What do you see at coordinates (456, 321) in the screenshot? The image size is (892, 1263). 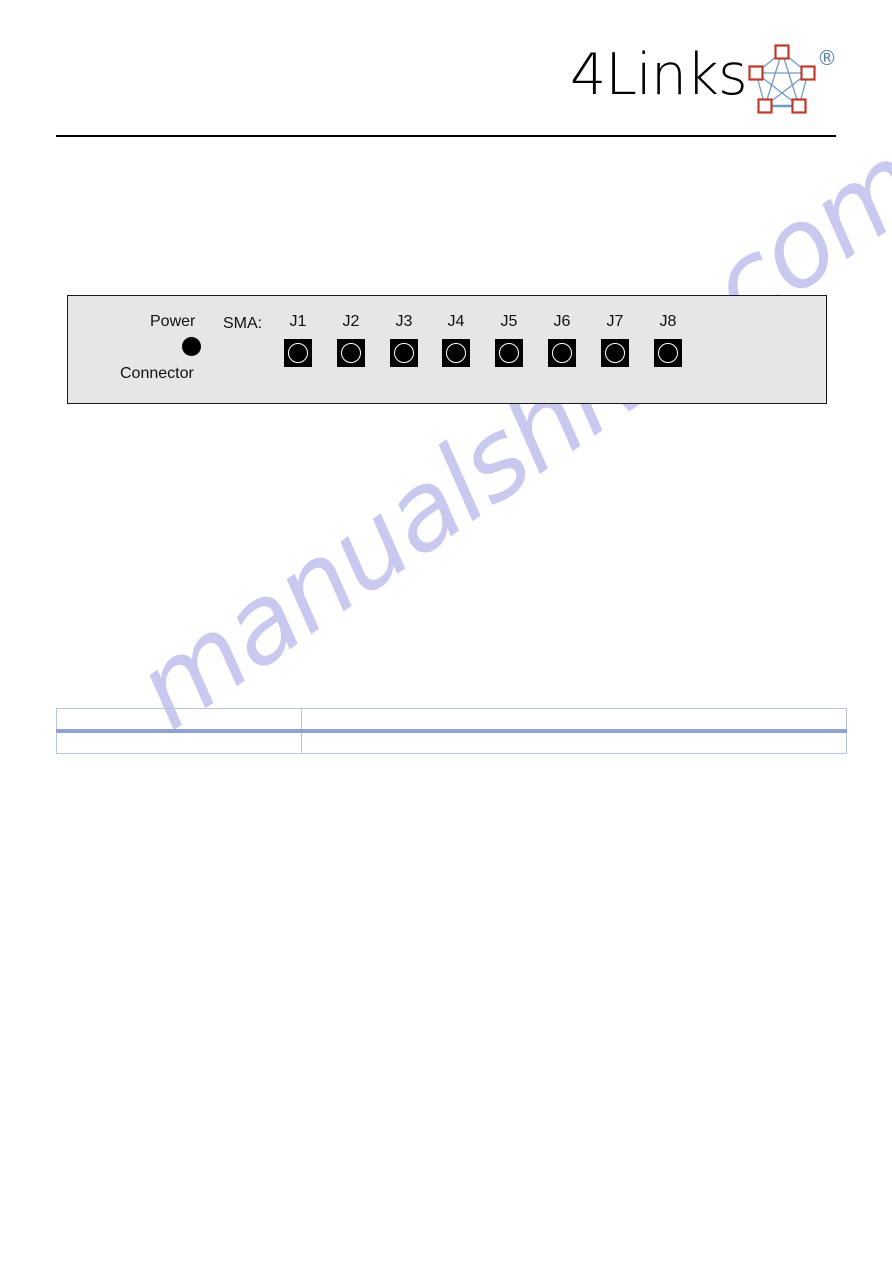 I see `sma-port-j4-label: J4` at bounding box center [456, 321].